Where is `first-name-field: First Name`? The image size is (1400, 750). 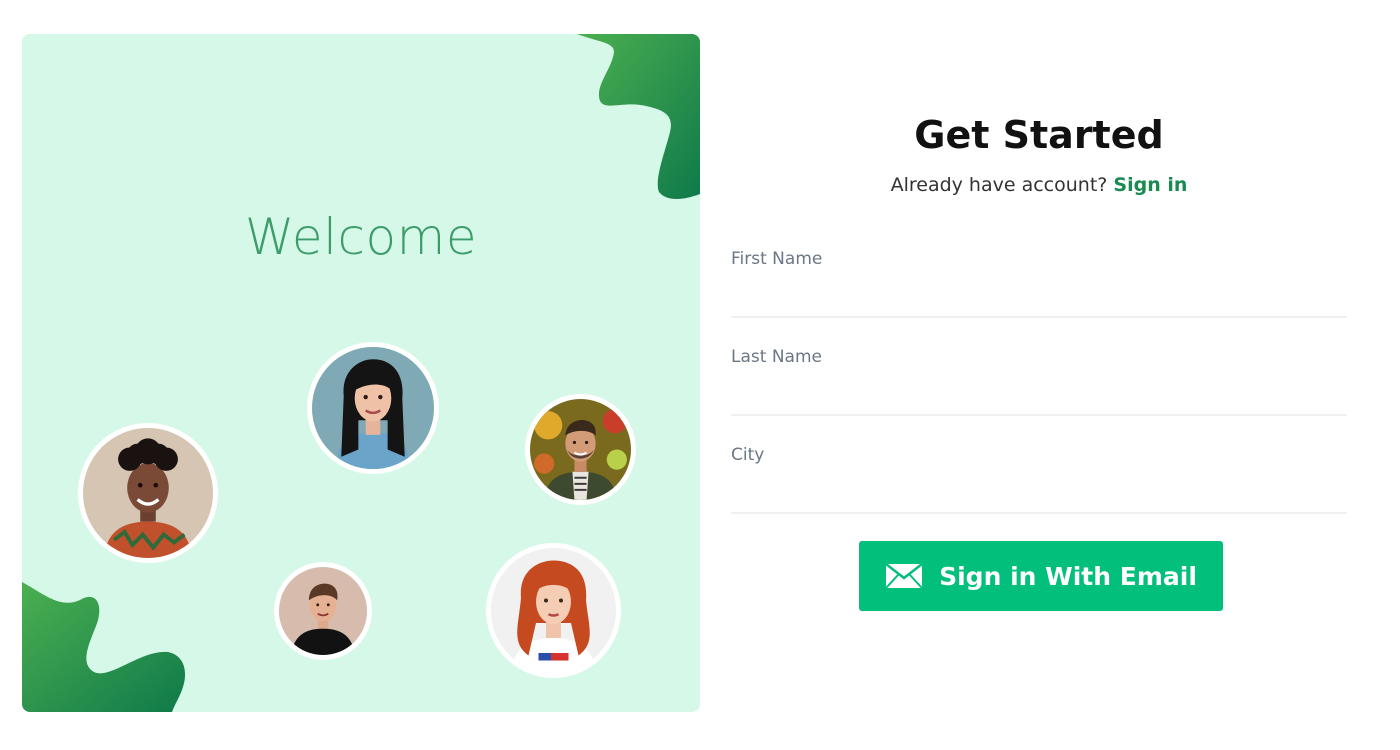 first-name-field: First Name is located at coordinates (1039, 283).